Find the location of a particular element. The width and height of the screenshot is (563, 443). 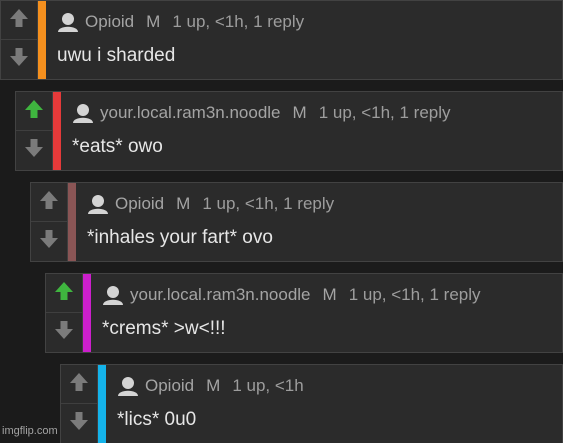

comment-body: *lics* 0u0 is located at coordinates (157, 419).